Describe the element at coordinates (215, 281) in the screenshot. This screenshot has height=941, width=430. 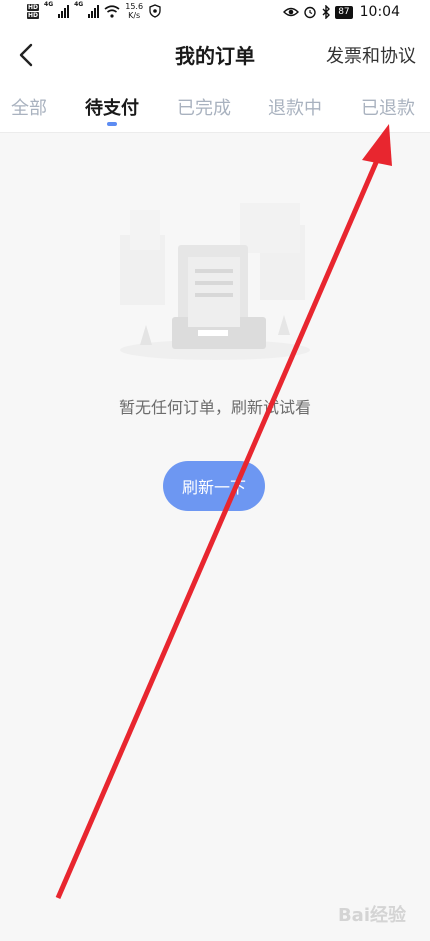
I see `empty-orders-illustration` at that location.